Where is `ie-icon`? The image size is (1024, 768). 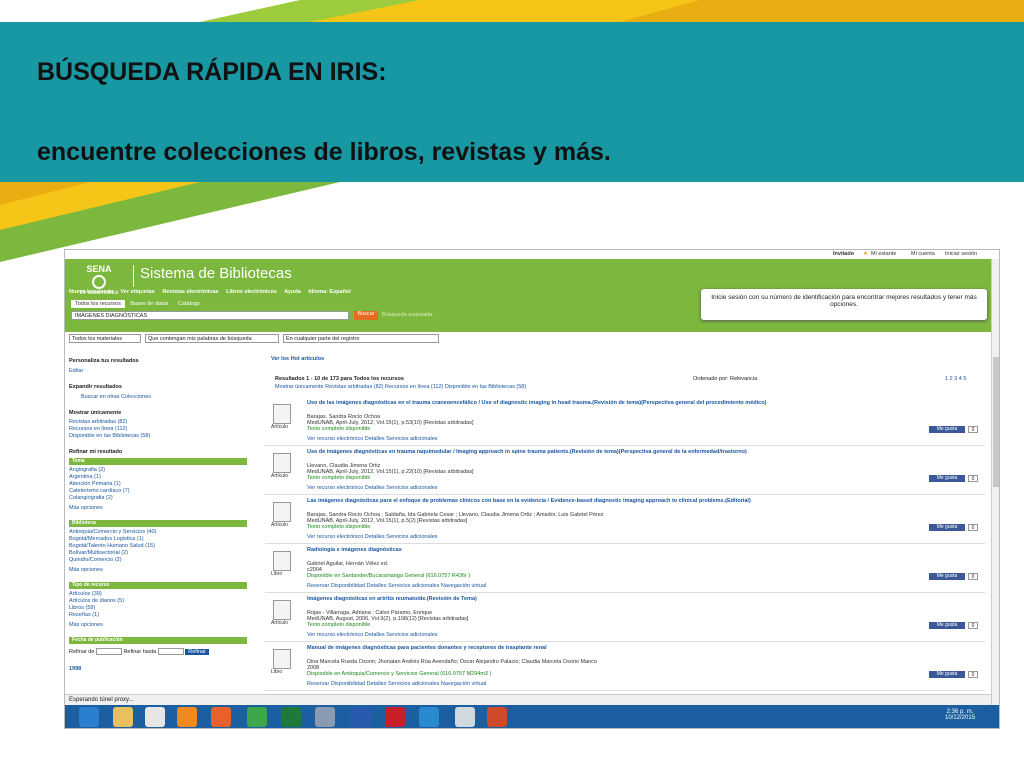 ie-icon is located at coordinates (89, 717).